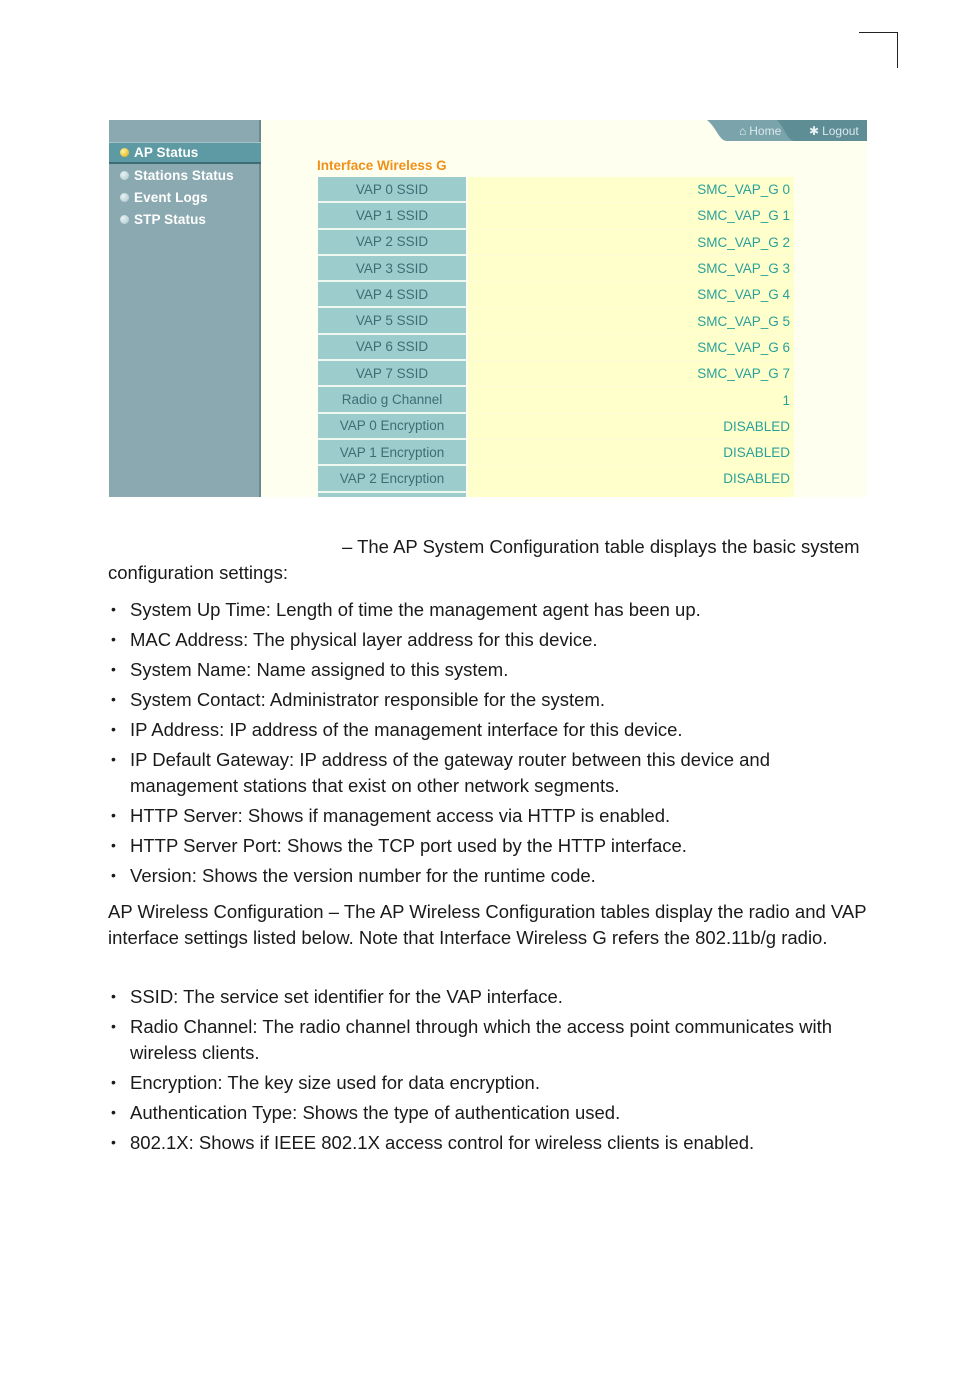 The width and height of the screenshot is (954, 1388). I want to click on row-value: SMC_VAP_G 0, so click(631, 190).